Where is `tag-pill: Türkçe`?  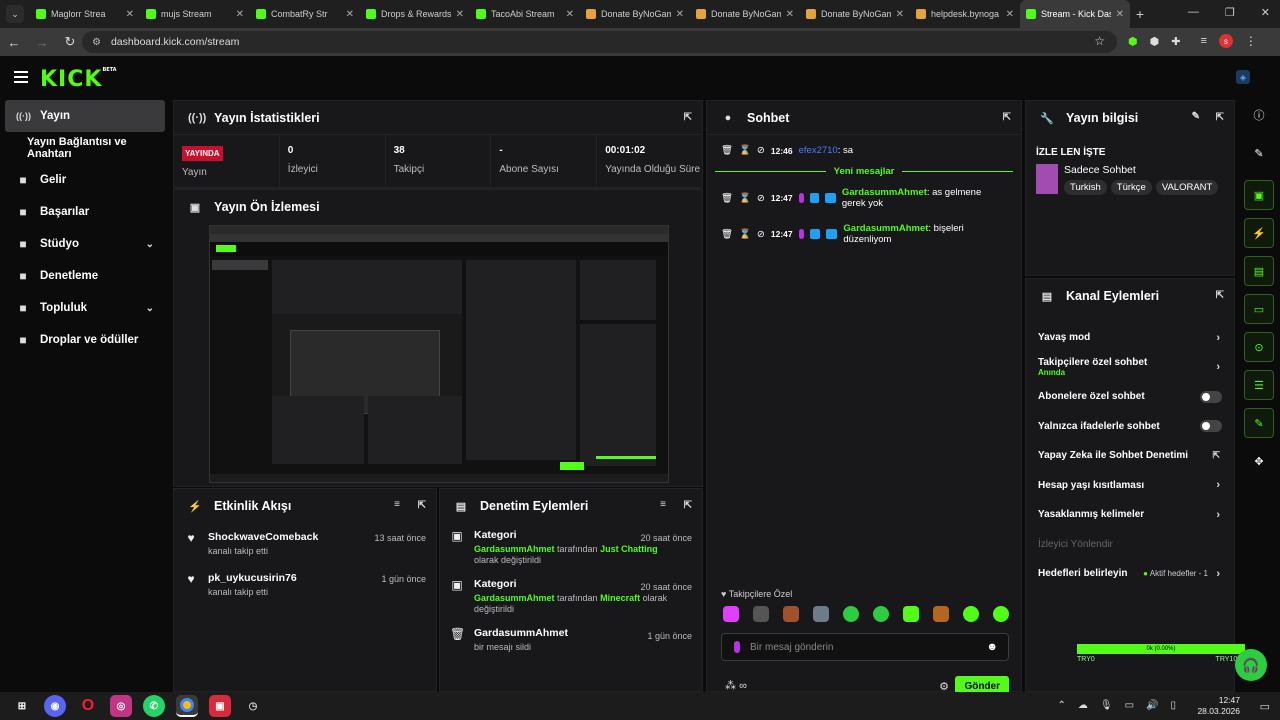
tag-pill: Türkçe is located at coordinates (1131, 187).